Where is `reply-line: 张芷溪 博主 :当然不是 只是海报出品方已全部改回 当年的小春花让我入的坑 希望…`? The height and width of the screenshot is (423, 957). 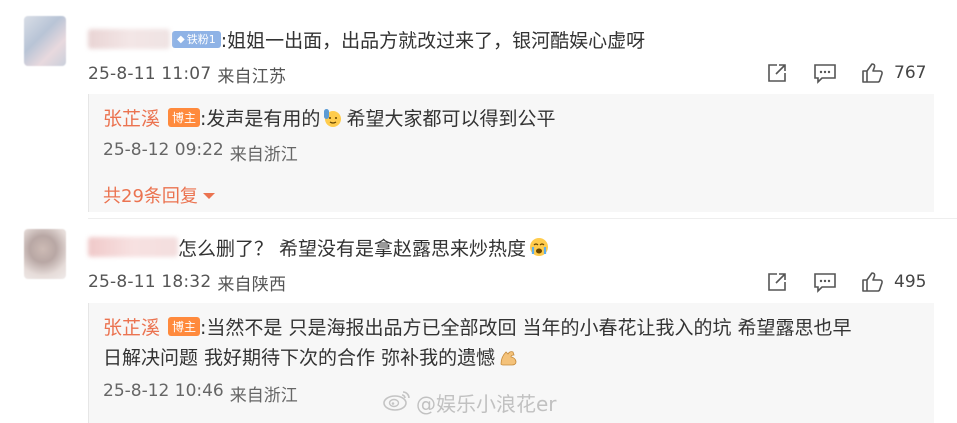
reply-line: 张芷溪 博主 :当然不是 只是海报出品方已全部改回 当年的小春花让我入的坑 希望… is located at coordinates (477, 326).